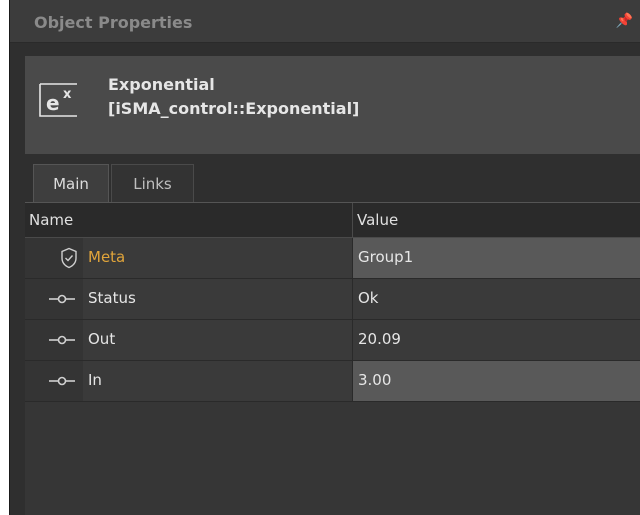 The width and height of the screenshot is (640, 515). Describe the element at coordinates (112, 298) in the screenshot. I see `property-name: Status` at that location.